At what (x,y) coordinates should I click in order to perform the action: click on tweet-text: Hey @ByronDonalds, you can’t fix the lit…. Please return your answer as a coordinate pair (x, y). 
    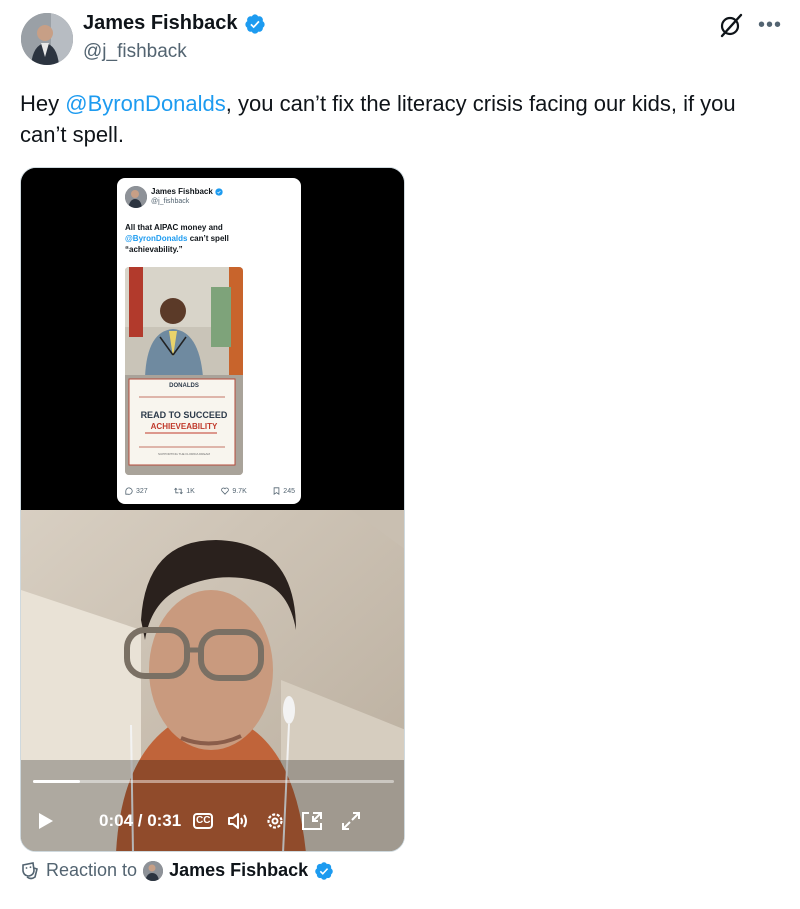
    Looking at the image, I should click on (395, 119).